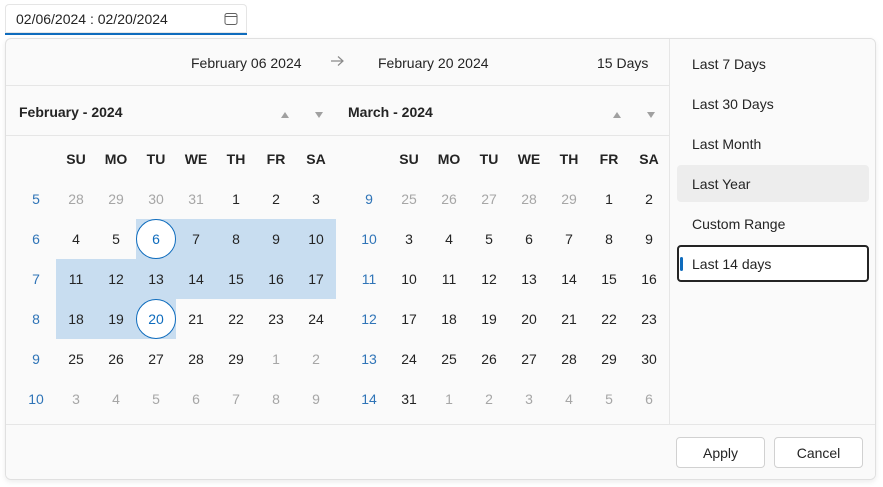 This screenshot has height=487, width=883. I want to click on calendar-icon, so click(231, 19).